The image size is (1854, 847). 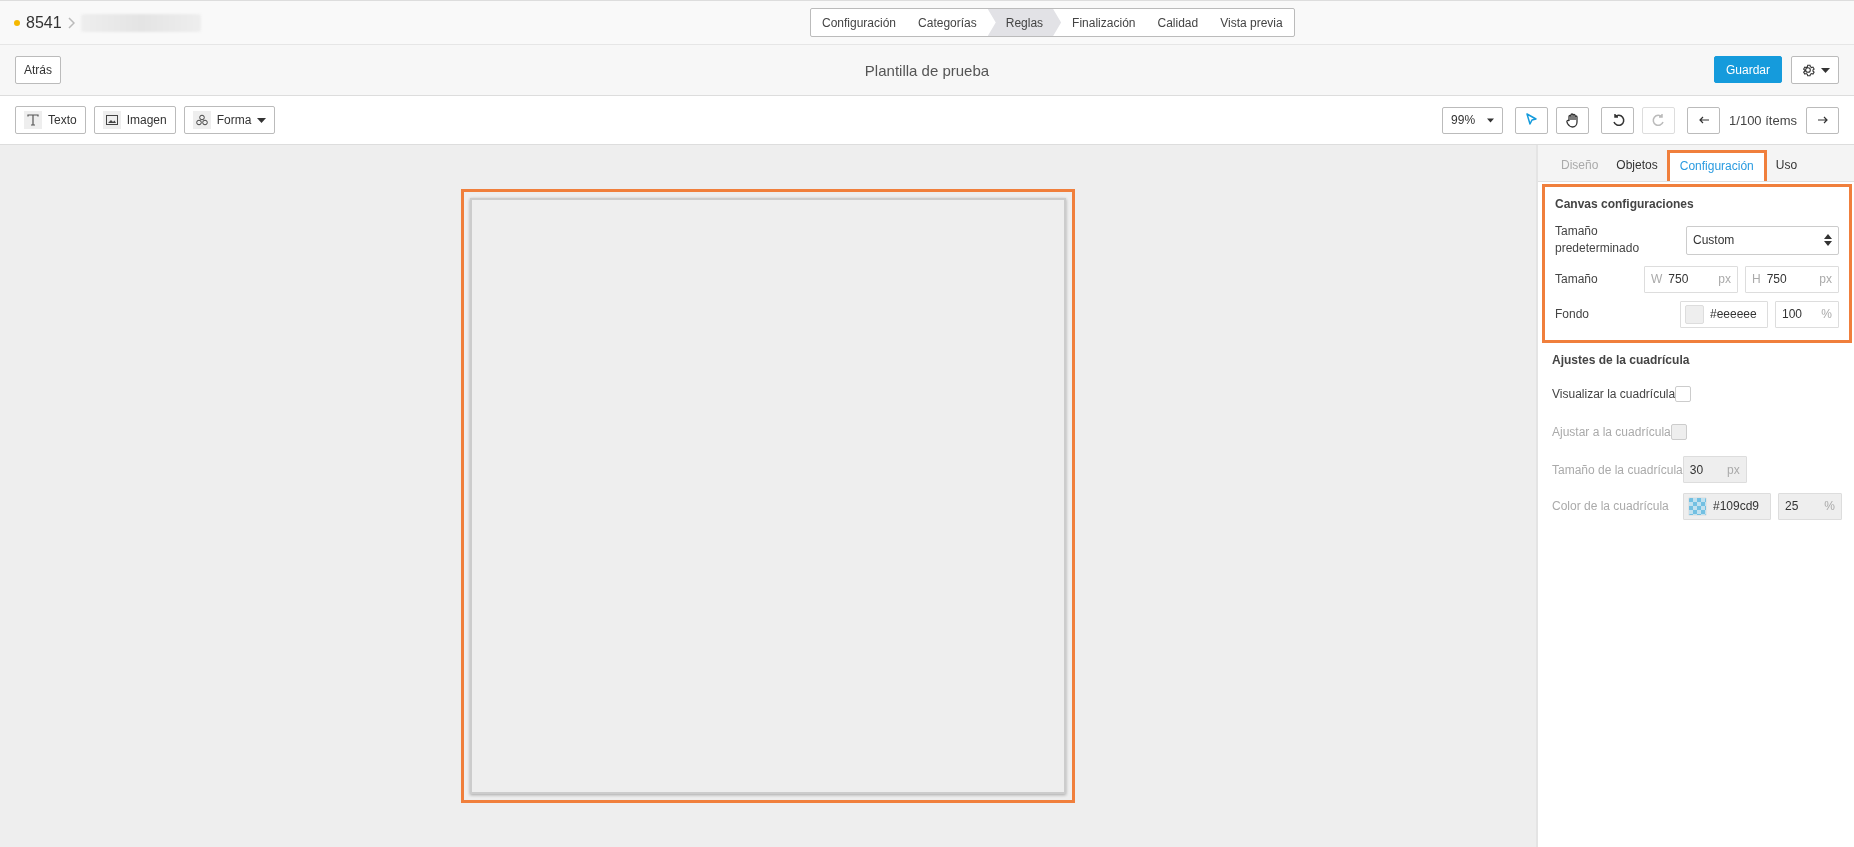 I want to click on field-label: Tamaño predeterminado, so click(x=1598, y=240).